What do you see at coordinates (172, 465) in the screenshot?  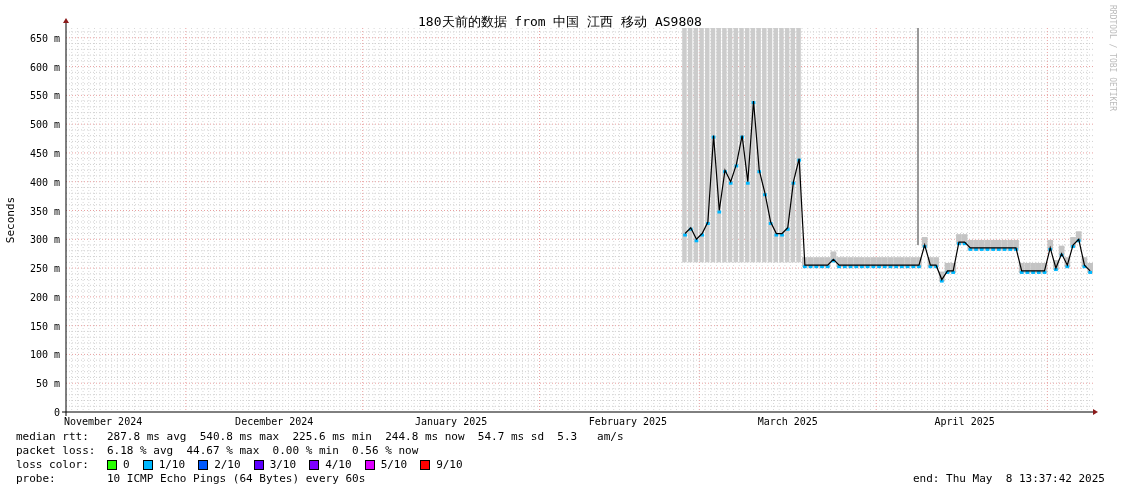 I see `swatch-label: 1/10` at bounding box center [172, 465].